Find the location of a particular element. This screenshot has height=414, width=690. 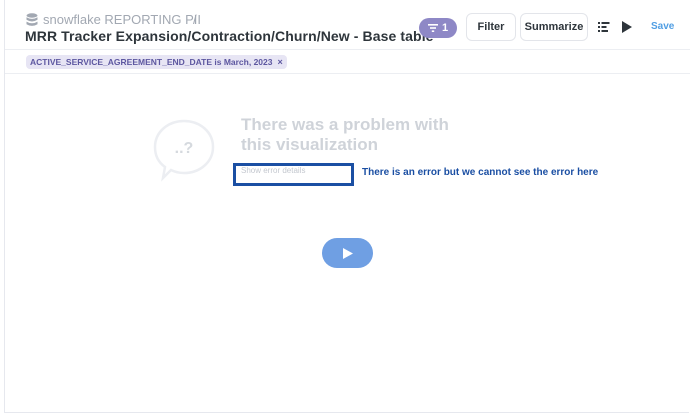

filter-count-badge: 1 is located at coordinates (438, 28).